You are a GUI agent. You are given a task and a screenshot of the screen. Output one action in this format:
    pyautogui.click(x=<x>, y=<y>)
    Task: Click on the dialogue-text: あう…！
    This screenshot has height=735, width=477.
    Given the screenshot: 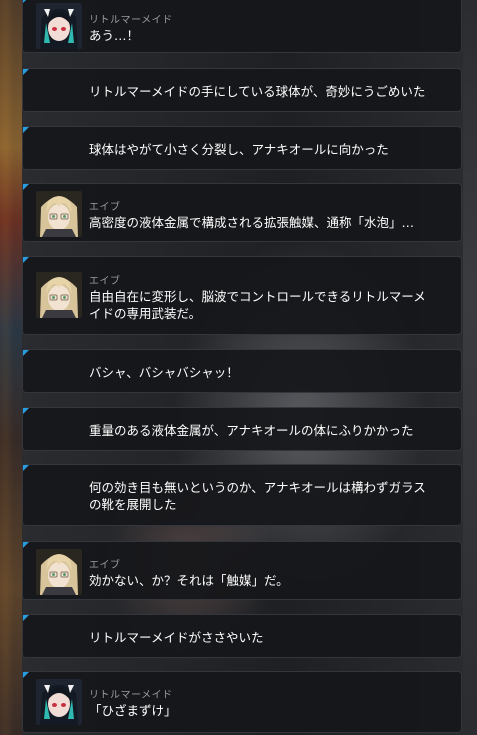 What is the action you would take?
    pyautogui.click(x=114, y=35)
    